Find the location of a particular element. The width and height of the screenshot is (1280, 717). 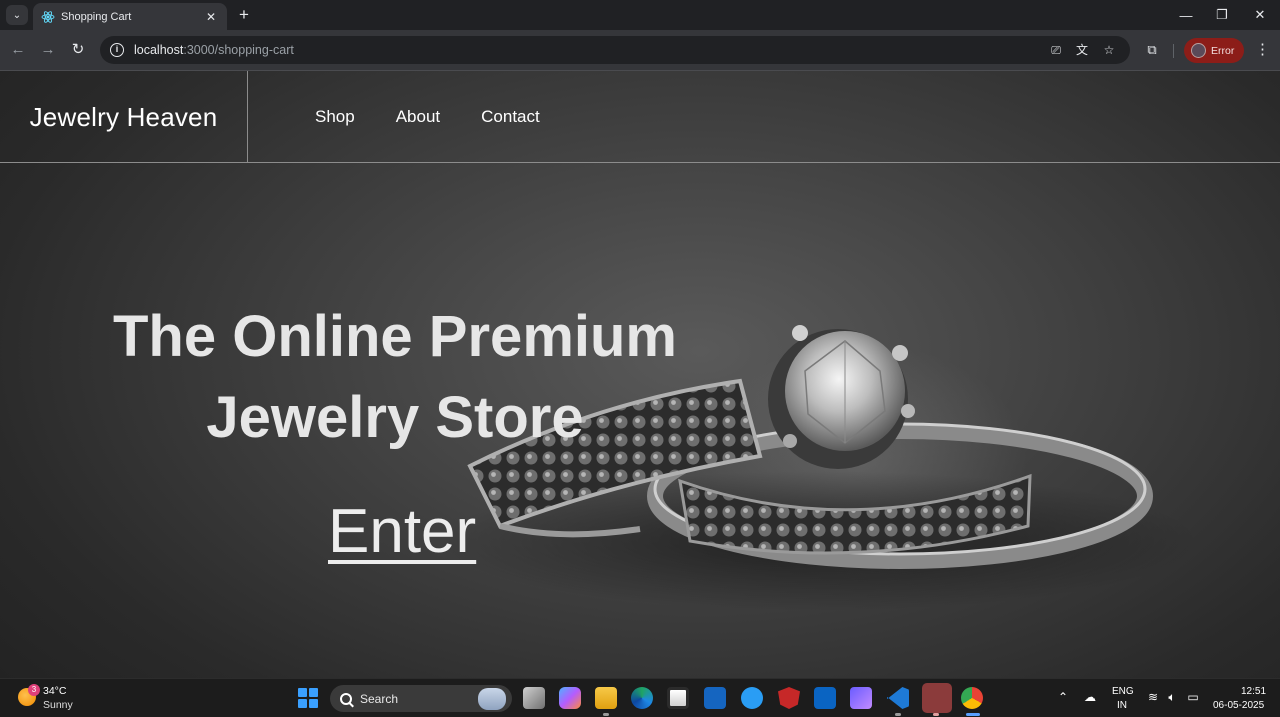

enter-link: Enter is located at coordinates (402, 531).